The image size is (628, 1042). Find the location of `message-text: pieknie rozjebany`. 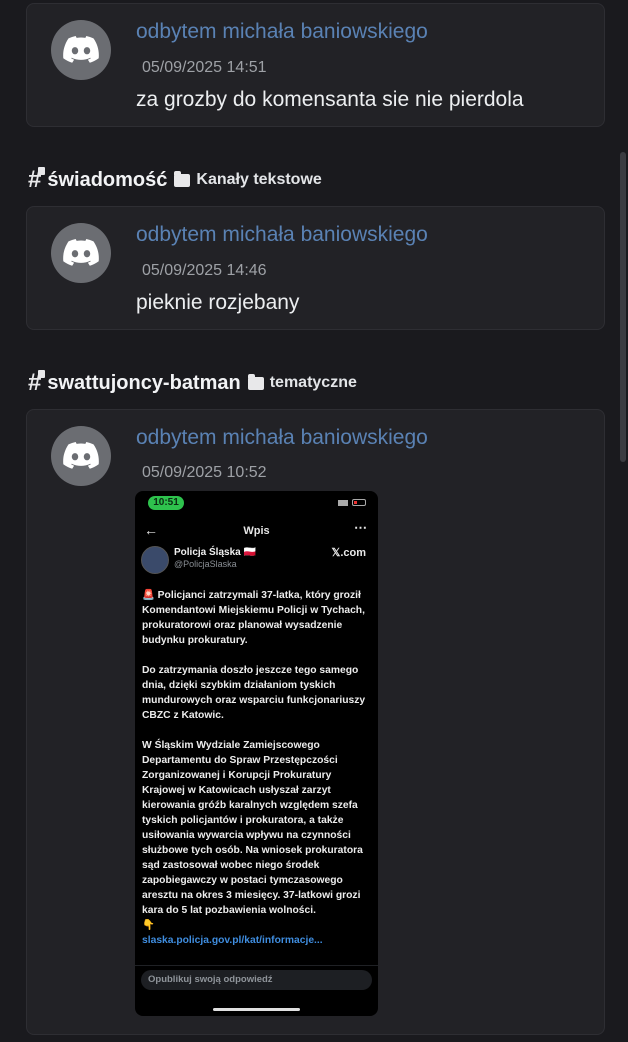

message-text: pieknie rozjebany is located at coordinates (218, 302).